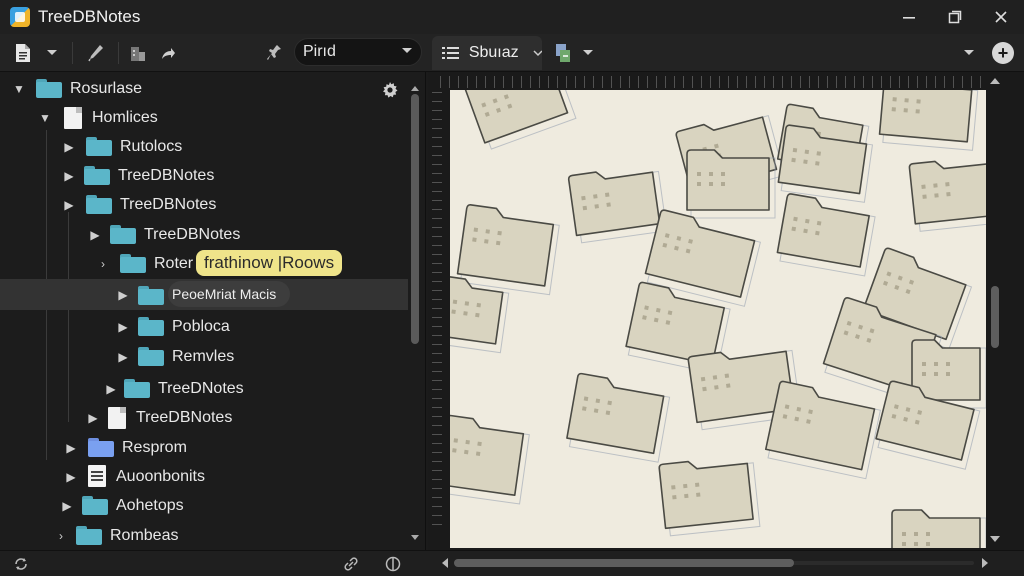 Image resolution: width=1024 pixels, height=576 pixels. What do you see at coordinates (144, 535) in the screenshot?
I see `tree-item-label: Rombeas` at bounding box center [144, 535].